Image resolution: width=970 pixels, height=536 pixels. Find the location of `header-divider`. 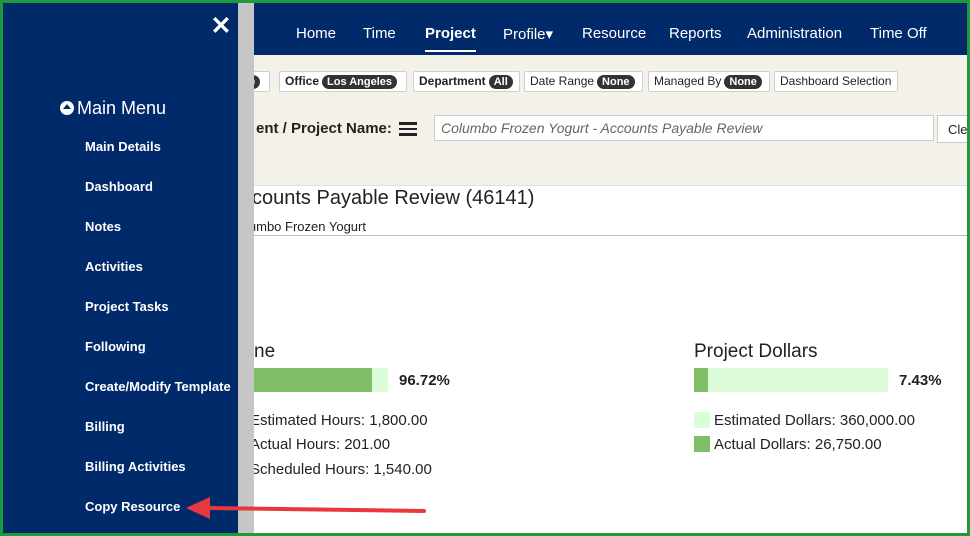

header-divider is located at coordinates (602, 235).